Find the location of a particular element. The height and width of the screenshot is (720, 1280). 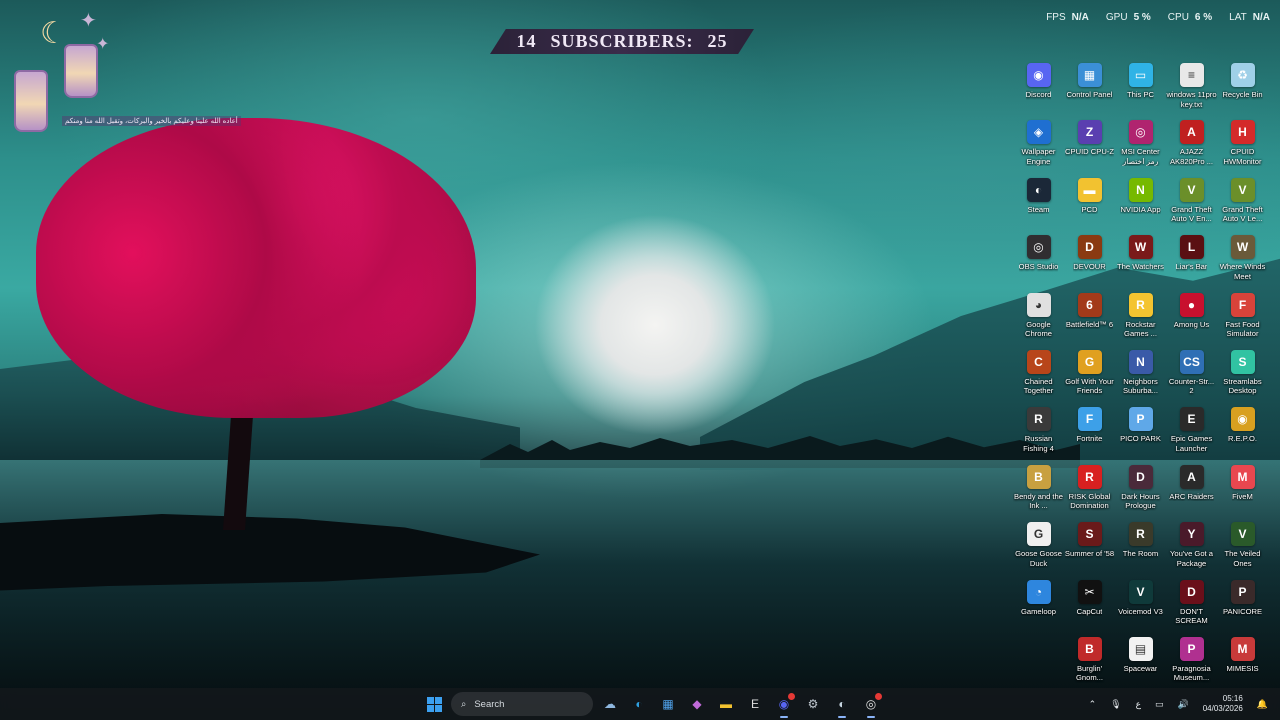

desktop-shortcut: F Fortnite is located at coordinates (1089, 432).